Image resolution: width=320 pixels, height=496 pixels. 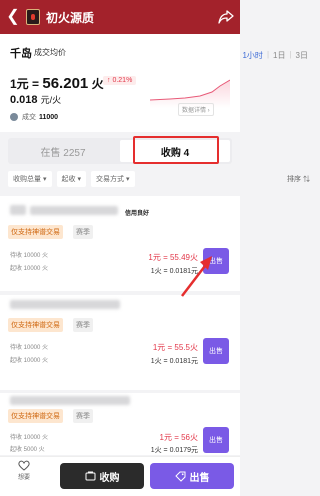 I want to click on filter-total: 收购总量 ▾, so click(x=30, y=179).